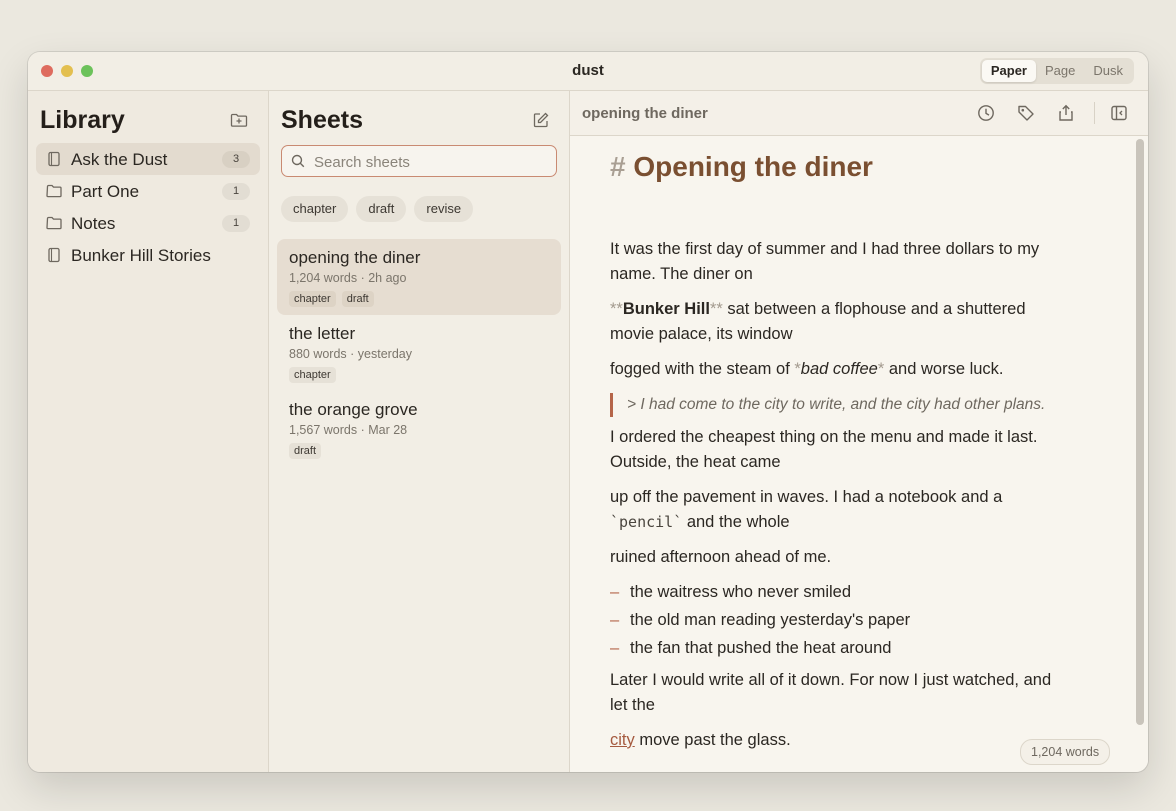  Describe the element at coordinates (322, 333) in the screenshot. I see `sheet-title: the letter` at that location.